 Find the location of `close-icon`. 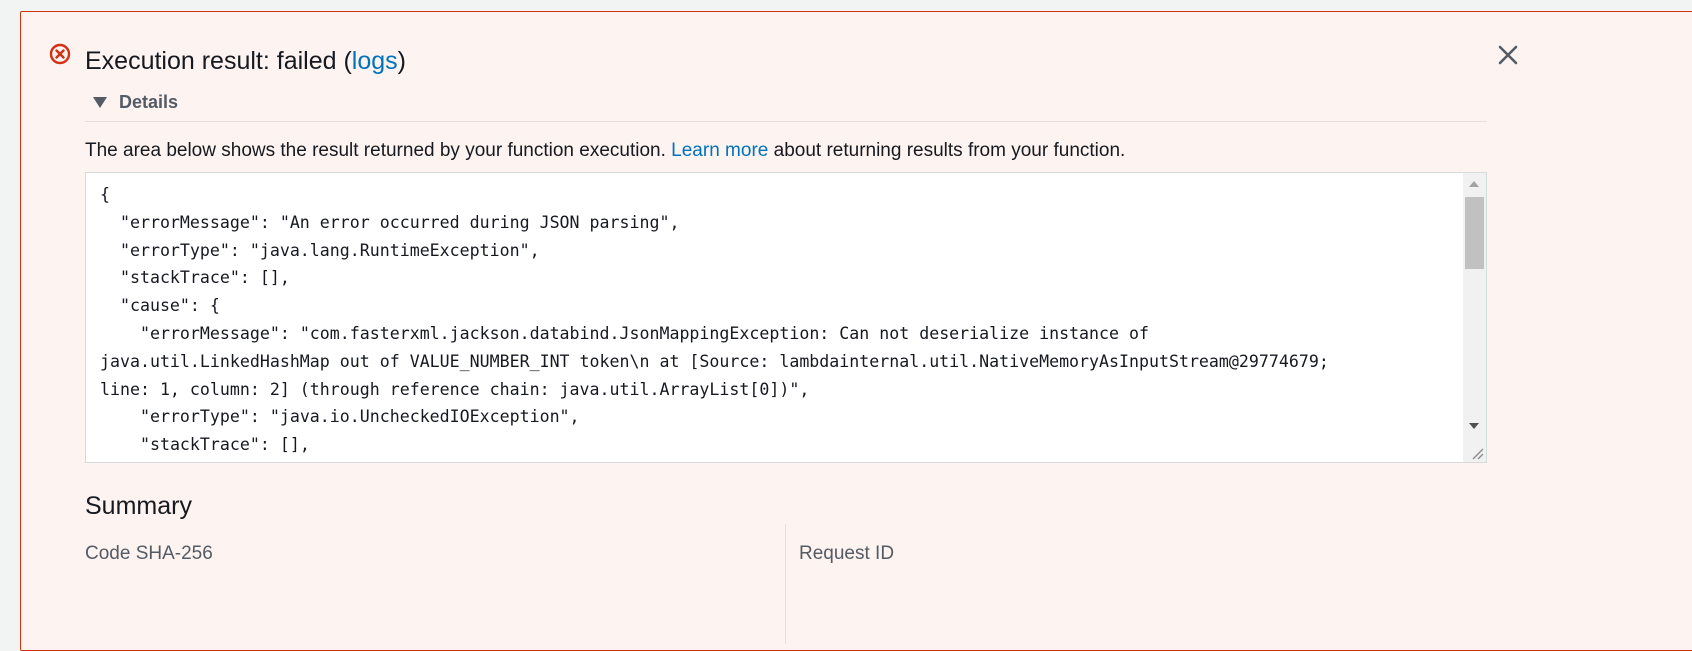

close-icon is located at coordinates (1508, 55).